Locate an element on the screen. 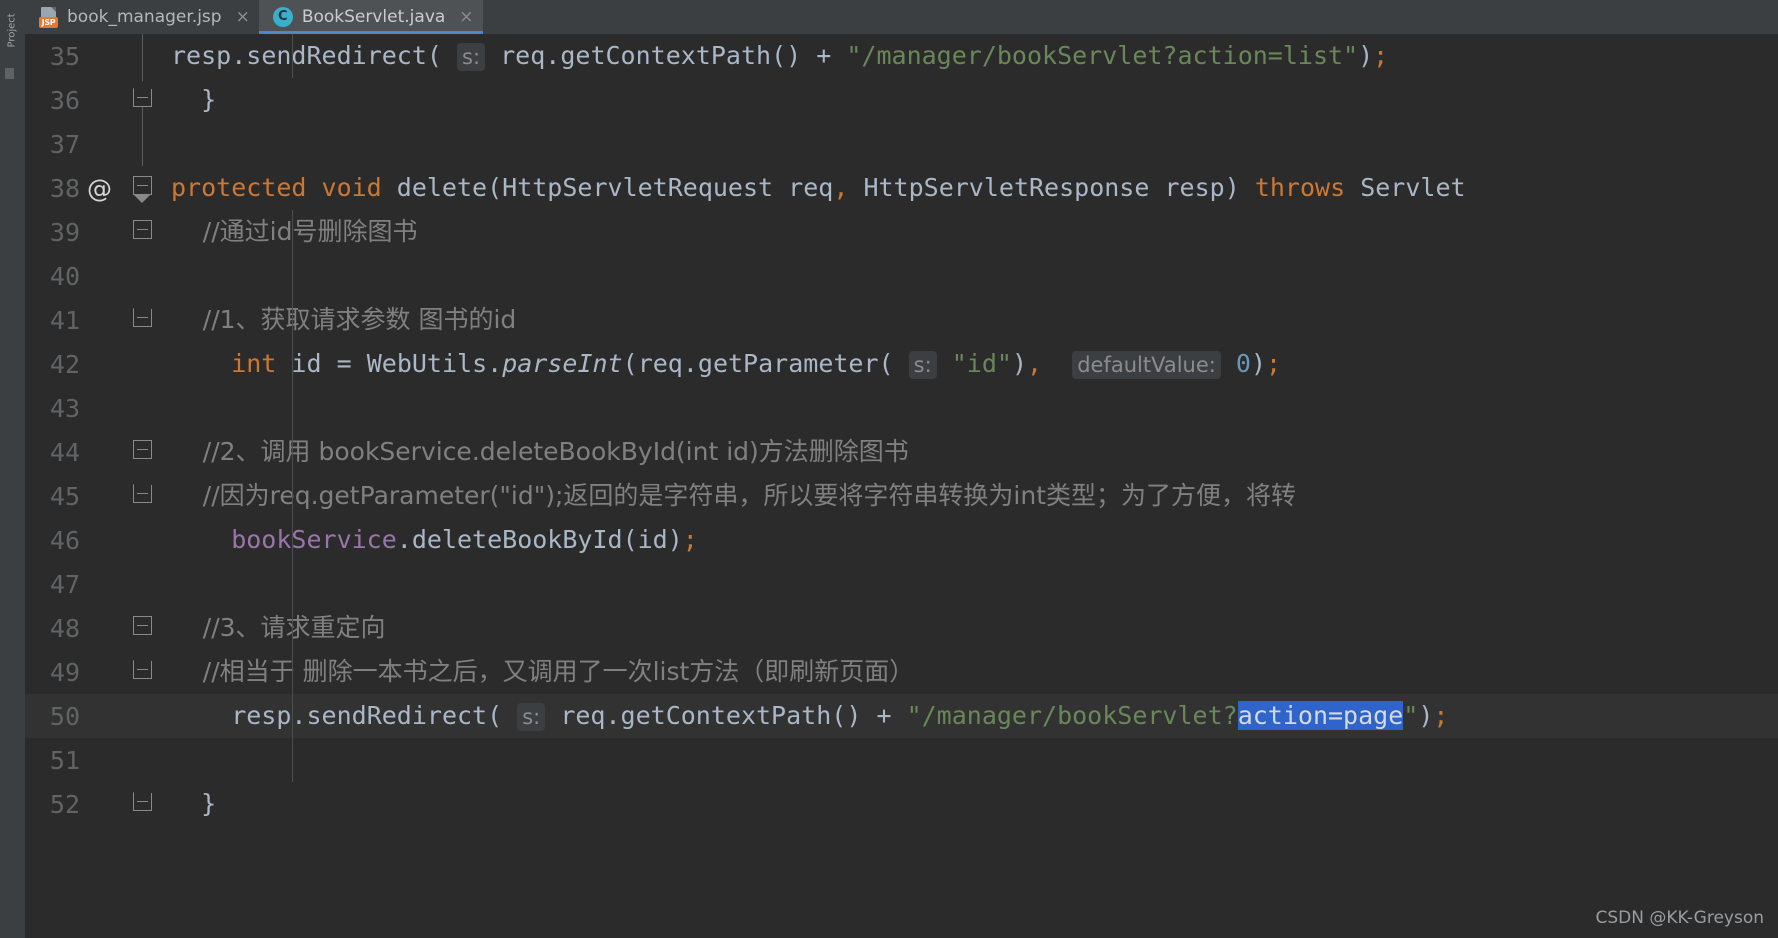  code-line: 39 //通过id号删除图书 is located at coordinates (901, 232).